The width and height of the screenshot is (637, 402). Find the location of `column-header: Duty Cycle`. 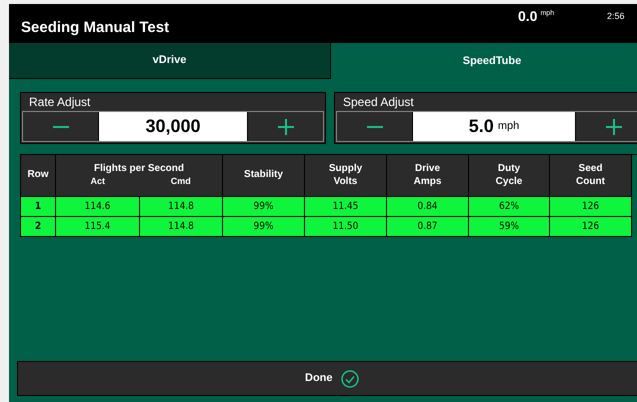

column-header: Duty Cycle is located at coordinates (509, 176).